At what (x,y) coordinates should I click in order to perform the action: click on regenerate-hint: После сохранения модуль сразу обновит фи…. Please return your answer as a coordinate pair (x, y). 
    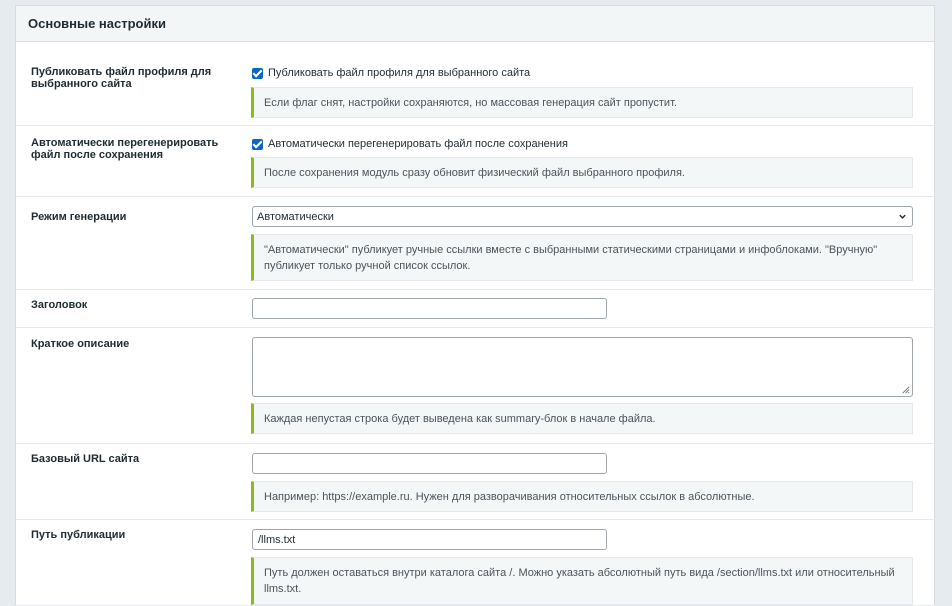
    Looking at the image, I should click on (582, 172).